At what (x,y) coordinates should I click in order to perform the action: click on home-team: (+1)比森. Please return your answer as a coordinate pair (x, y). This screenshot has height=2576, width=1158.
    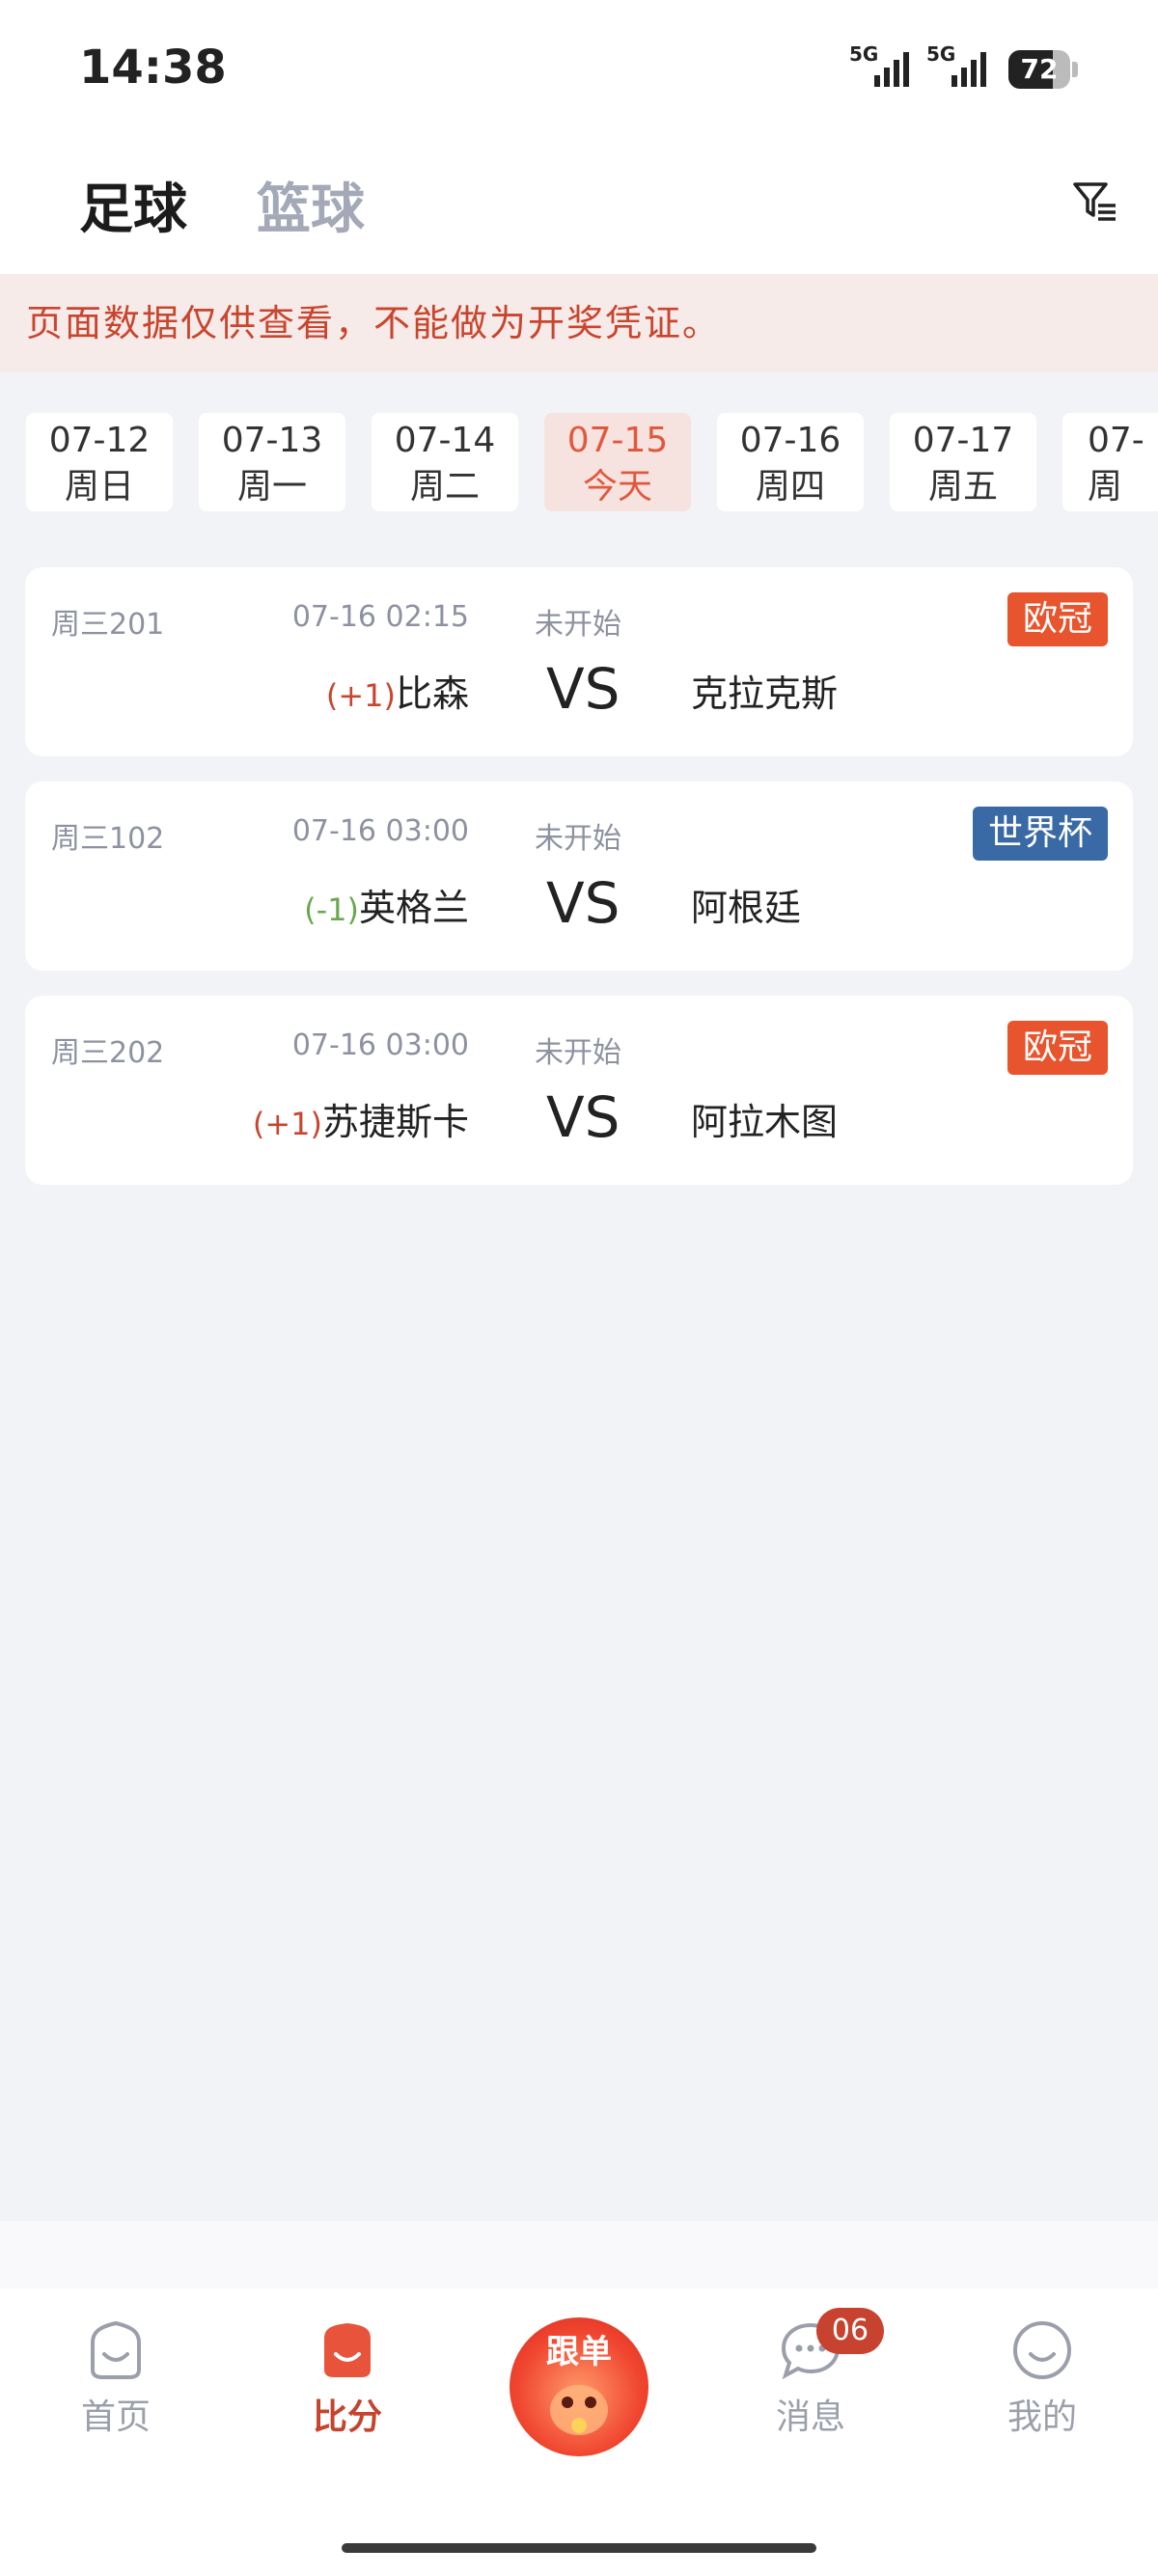
    Looking at the image, I should click on (397, 690).